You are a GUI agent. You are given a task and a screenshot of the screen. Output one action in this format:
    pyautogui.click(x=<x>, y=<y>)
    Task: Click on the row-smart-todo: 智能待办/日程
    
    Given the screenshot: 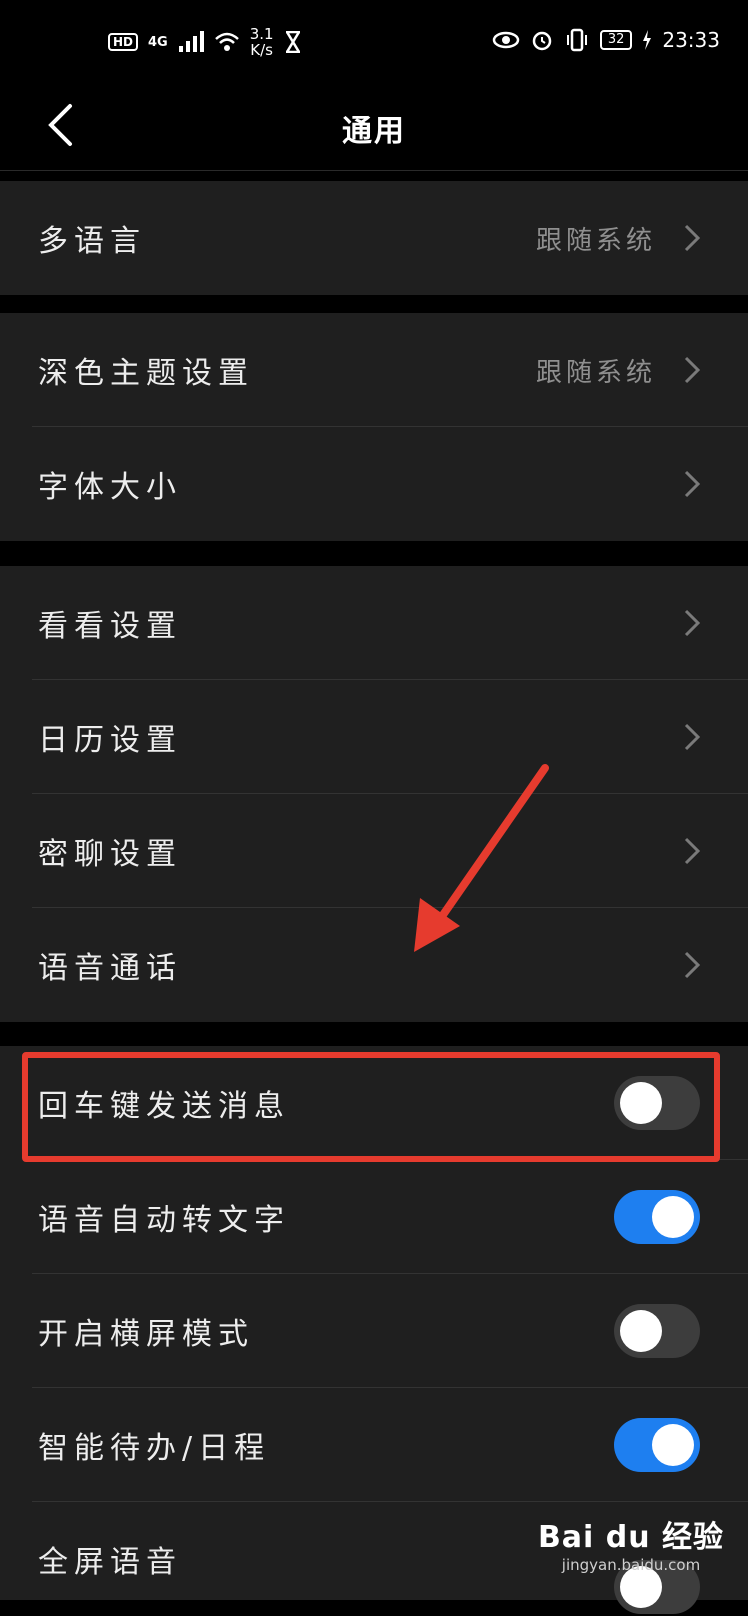 What is the action you would take?
    pyautogui.click(x=374, y=1445)
    